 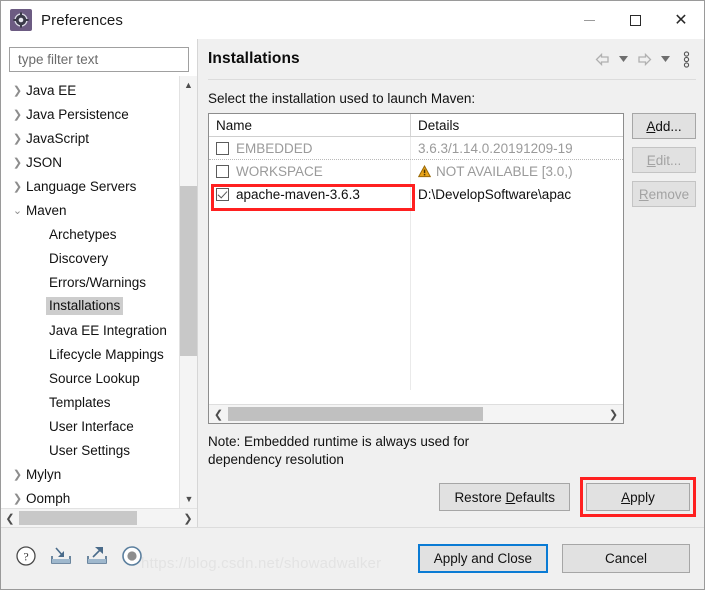 I want to click on filter-box, so click(x=99, y=59).